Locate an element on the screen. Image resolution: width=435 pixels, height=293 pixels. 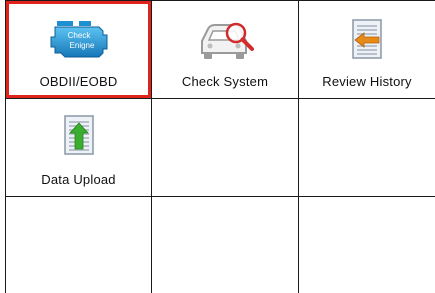
menu-item-check-system: Check System is located at coordinates (225, 49).